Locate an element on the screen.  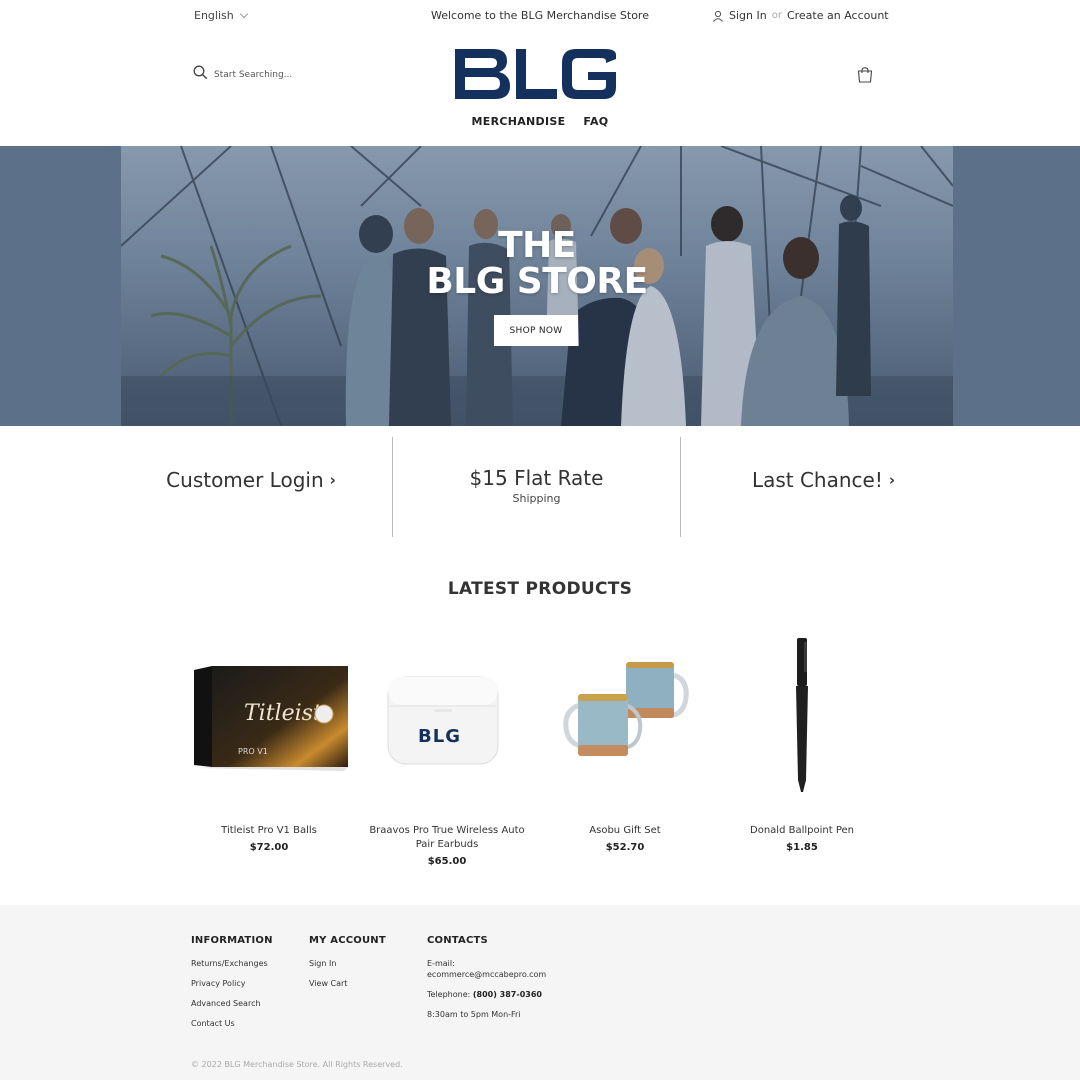
product-price: $72.00 is located at coordinates (269, 847).